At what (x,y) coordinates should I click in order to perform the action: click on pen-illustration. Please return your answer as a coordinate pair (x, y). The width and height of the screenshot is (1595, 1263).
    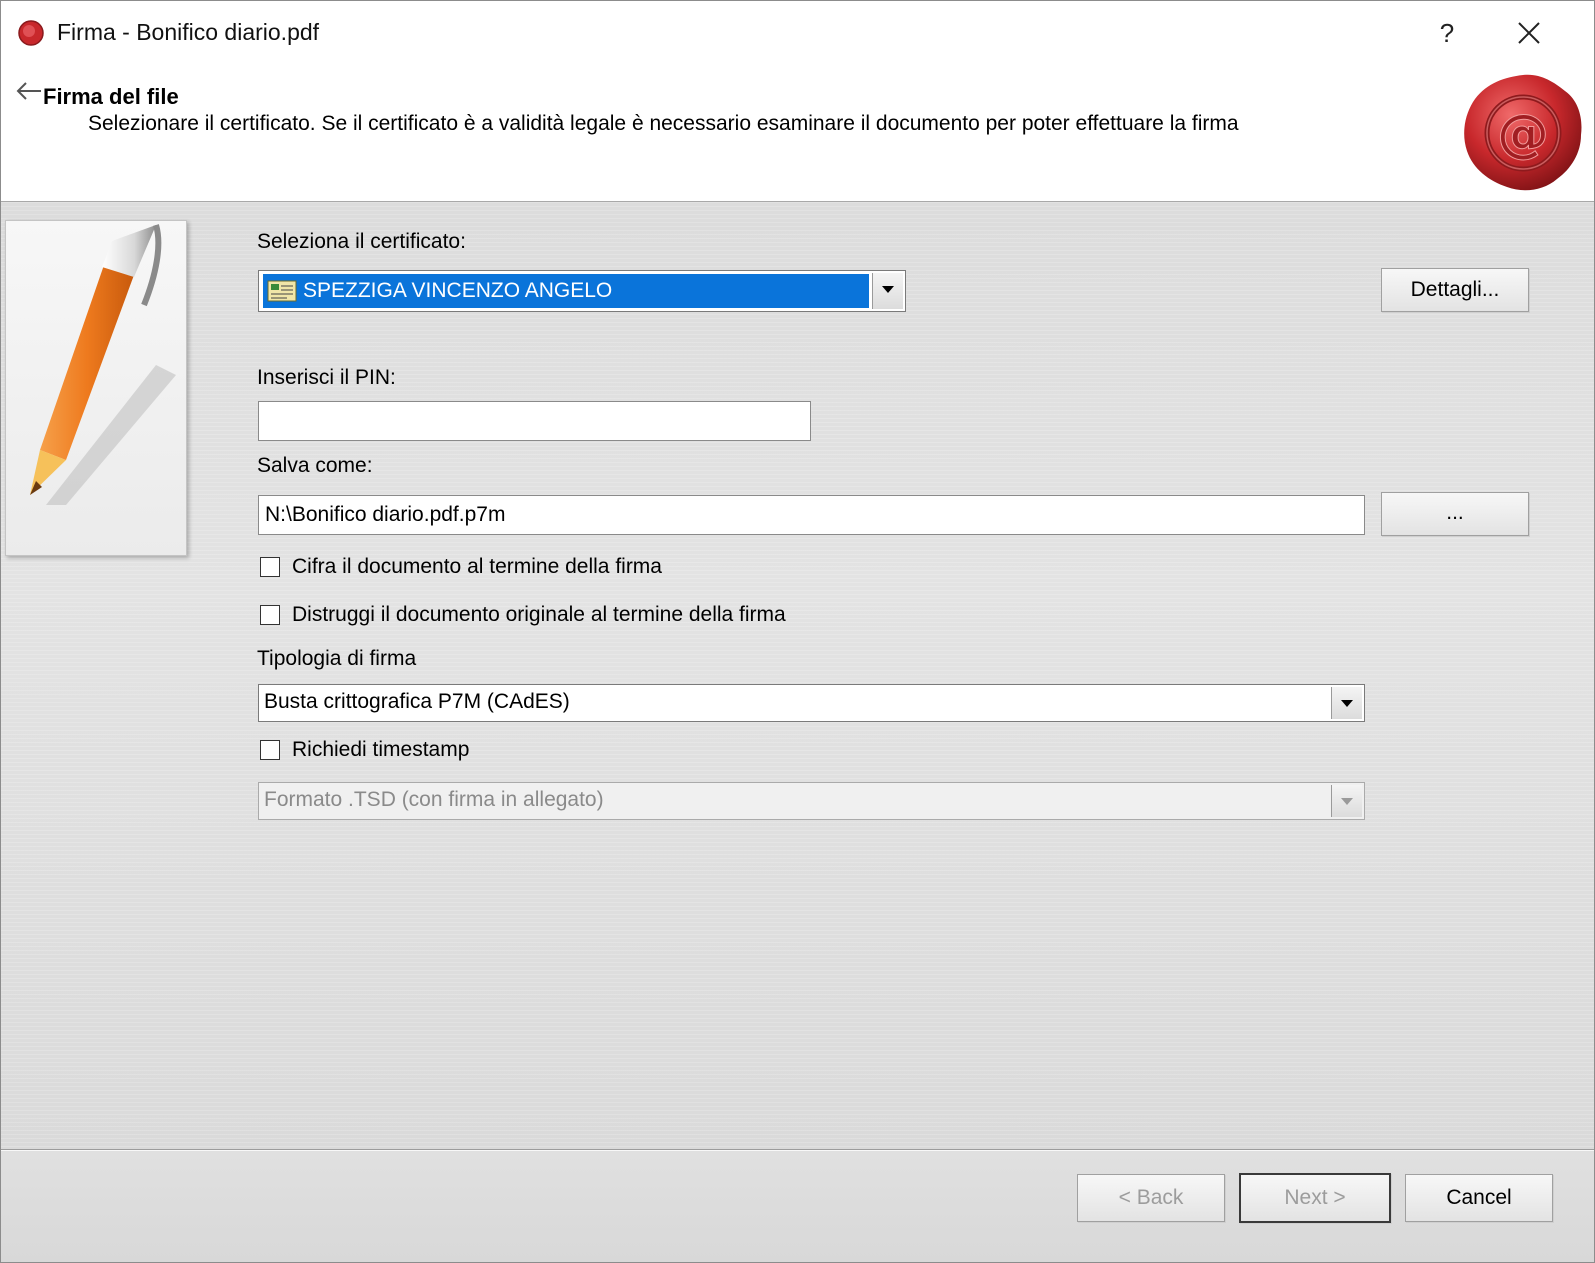
    Looking at the image, I should click on (96, 388).